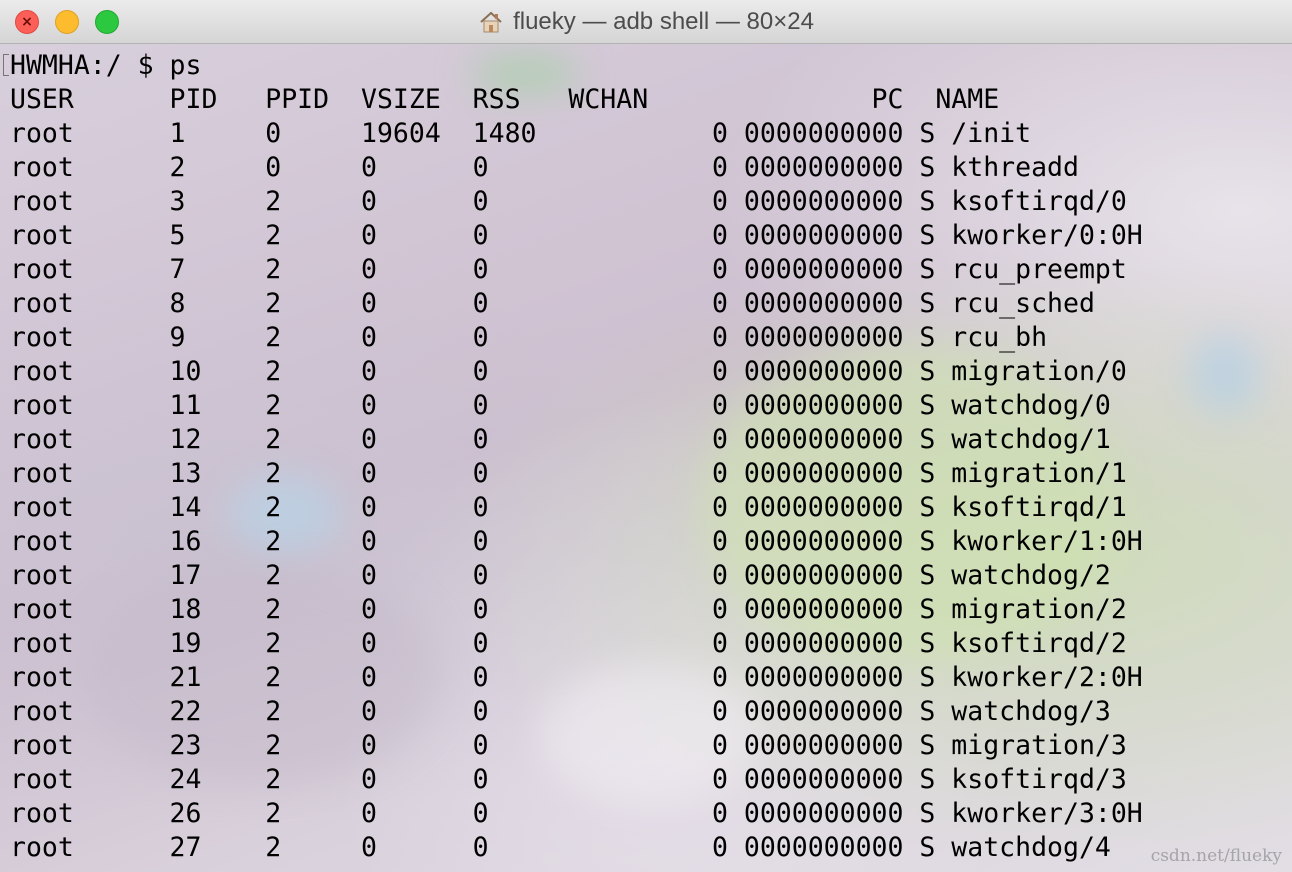 Image resolution: width=1292 pixels, height=872 pixels. What do you see at coordinates (106, 65) in the screenshot?
I see `terminal-prompt-line: HWMHA:/ $ ps` at bounding box center [106, 65].